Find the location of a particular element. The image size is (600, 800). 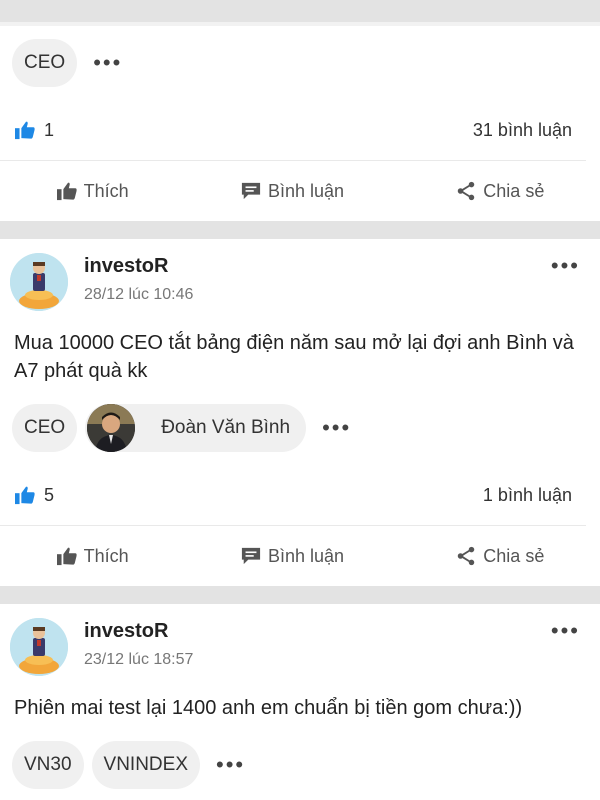

likes-number: 5 is located at coordinates (49, 494).